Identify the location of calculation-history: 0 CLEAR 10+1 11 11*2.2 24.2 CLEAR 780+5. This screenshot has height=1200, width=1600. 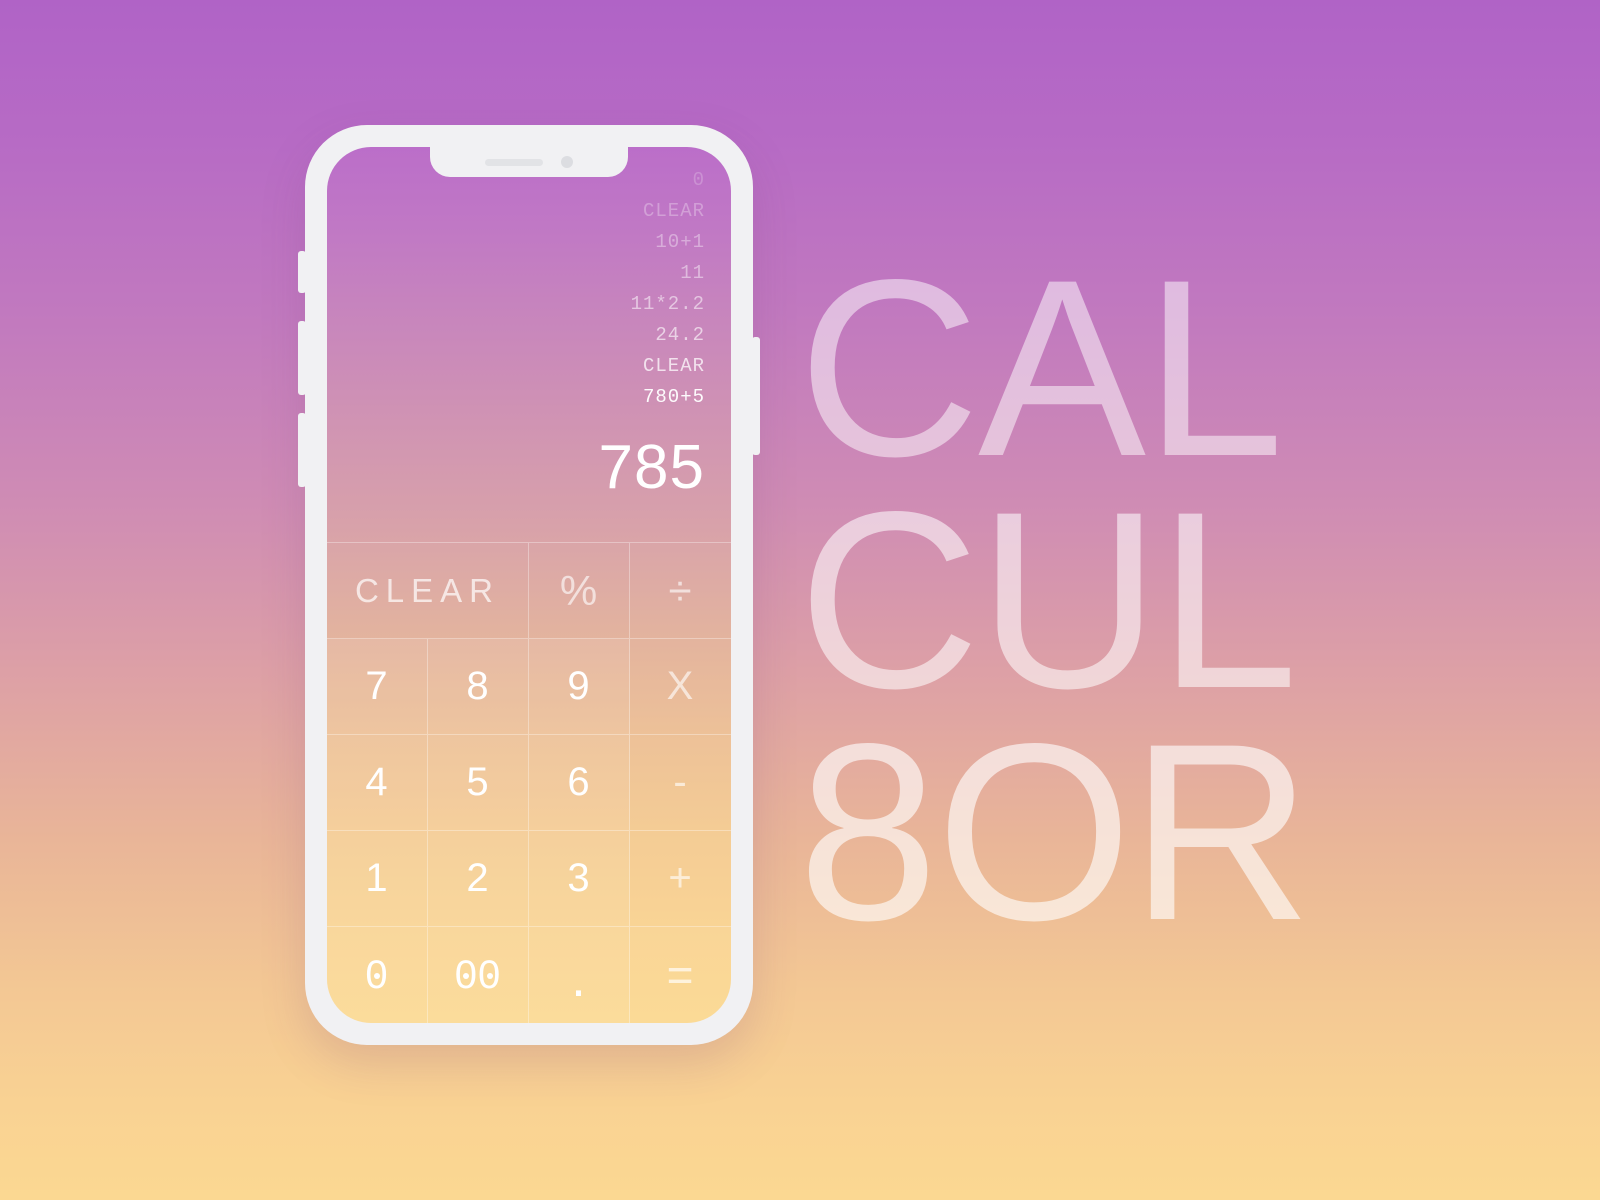
(526, 289).